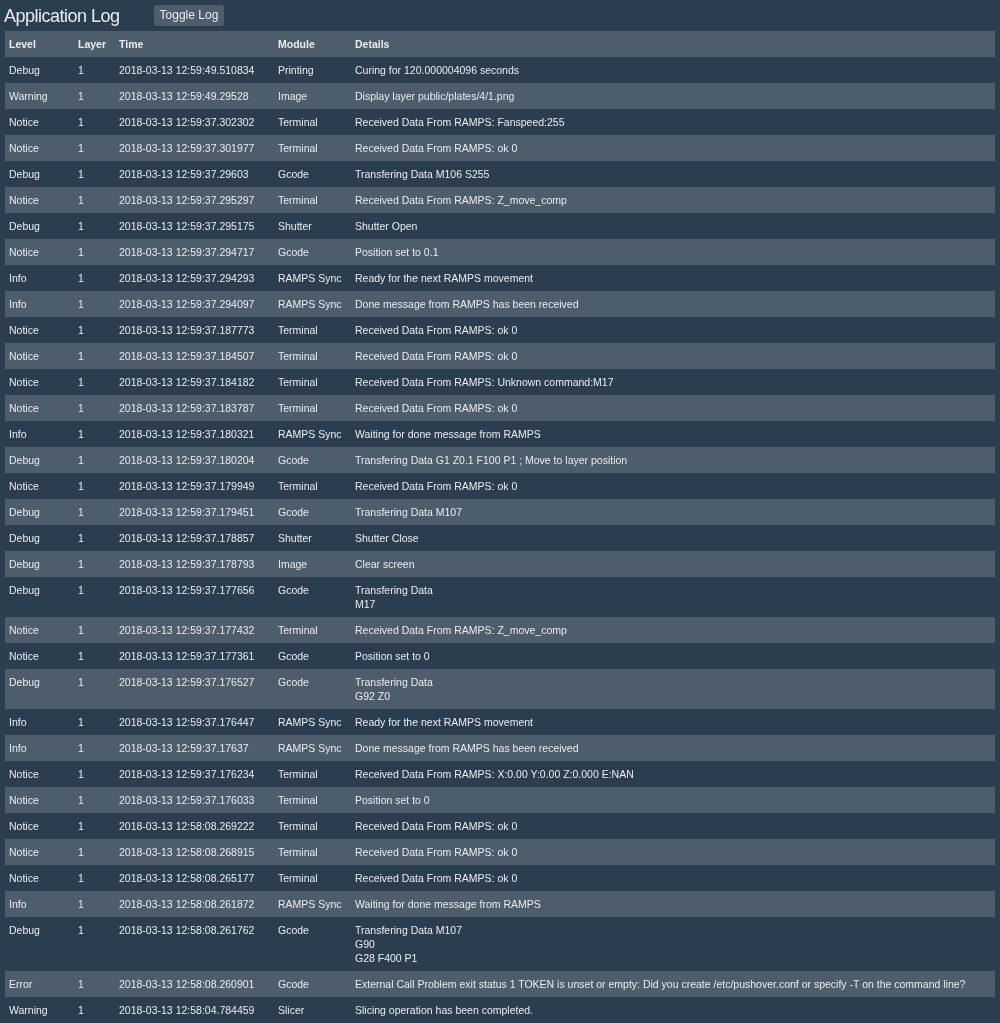 The image size is (1000, 1023). Describe the element at coordinates (673, 70) in the screenshot. I see `table-cell: Curing for 120.000004096 seconds` at that location.